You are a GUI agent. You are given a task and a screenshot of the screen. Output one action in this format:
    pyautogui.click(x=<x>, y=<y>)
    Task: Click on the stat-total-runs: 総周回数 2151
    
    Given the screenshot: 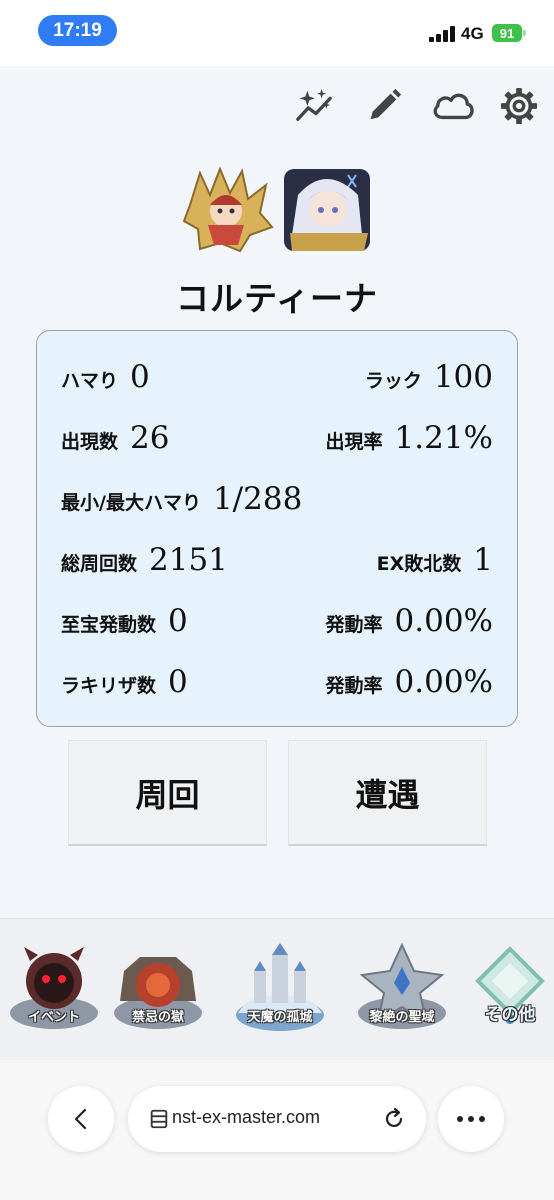 What is the action you would take?
    pyautogui.click(x=144, y=560)
    